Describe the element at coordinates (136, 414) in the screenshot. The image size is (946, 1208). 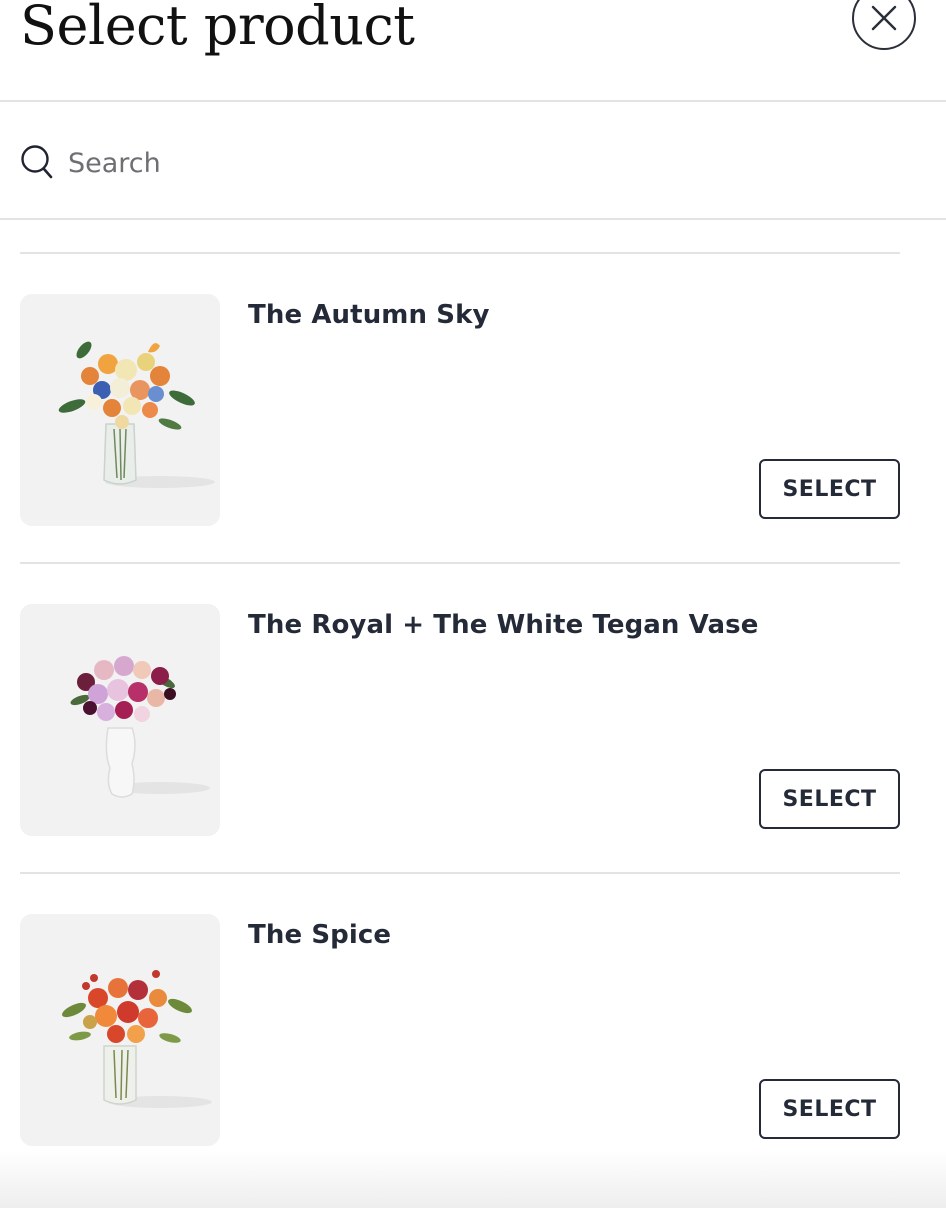
I see `autumn-bouquet-image` at that location.